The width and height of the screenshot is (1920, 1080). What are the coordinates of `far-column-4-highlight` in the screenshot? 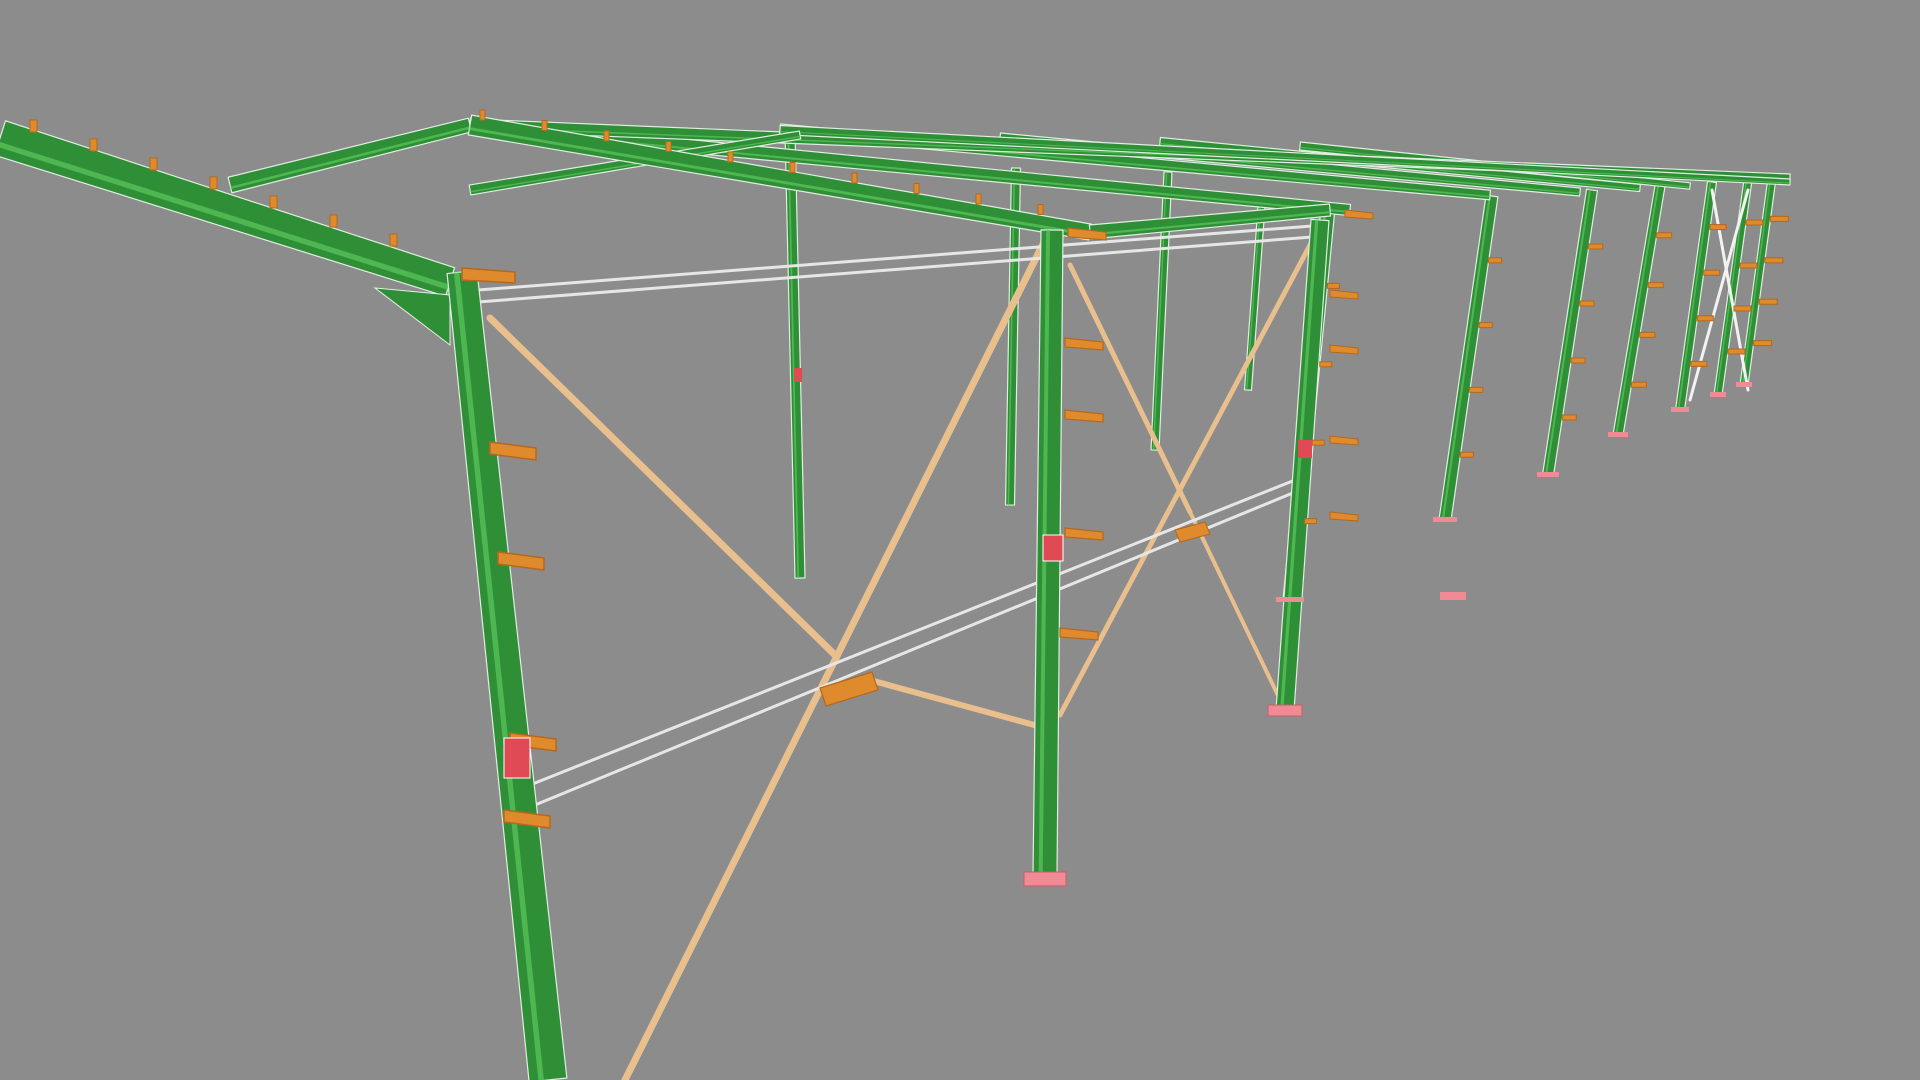 It's located at (1637, 310).